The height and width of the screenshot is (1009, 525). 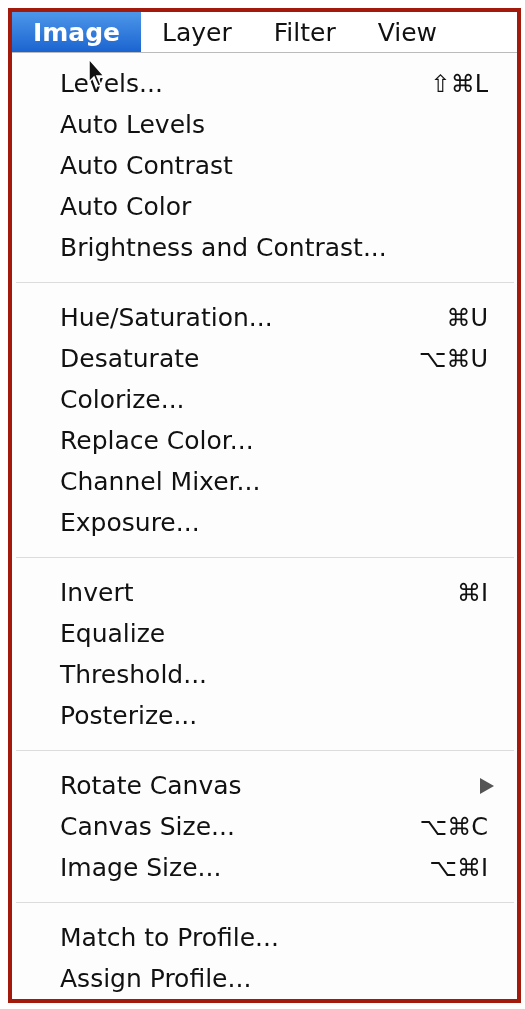 What do you see at coordinates (453, 826) in the screenshot?
I see `shortcut-text: ⌥⌘C` at bounding box center [453, 826].